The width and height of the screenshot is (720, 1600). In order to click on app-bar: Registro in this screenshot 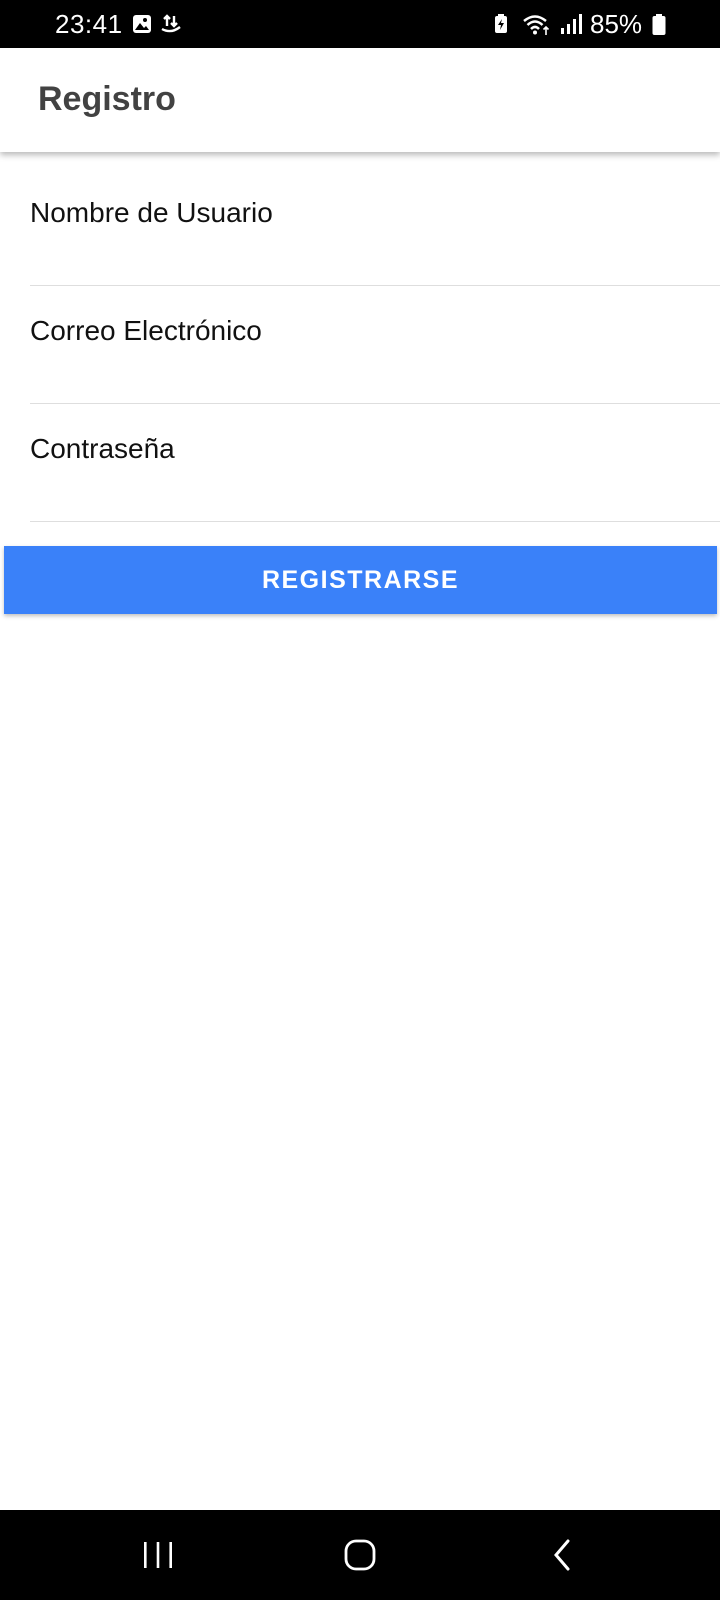, I will do `click(360, 100)`.